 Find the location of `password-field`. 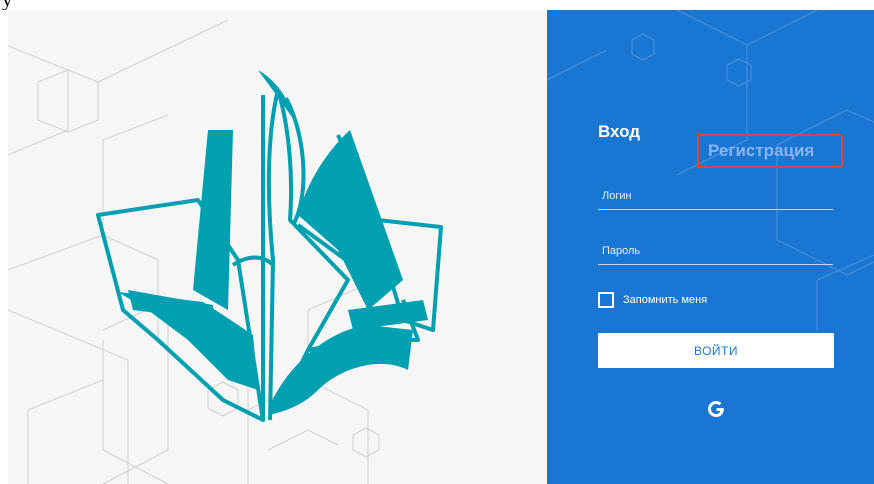

password-field is located at coordinates (715, 251).